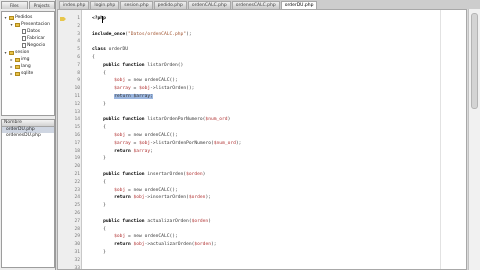 The height and width of the screenshot is (270, 480). I want to click on tree-item: Datos, so click(27, 31).